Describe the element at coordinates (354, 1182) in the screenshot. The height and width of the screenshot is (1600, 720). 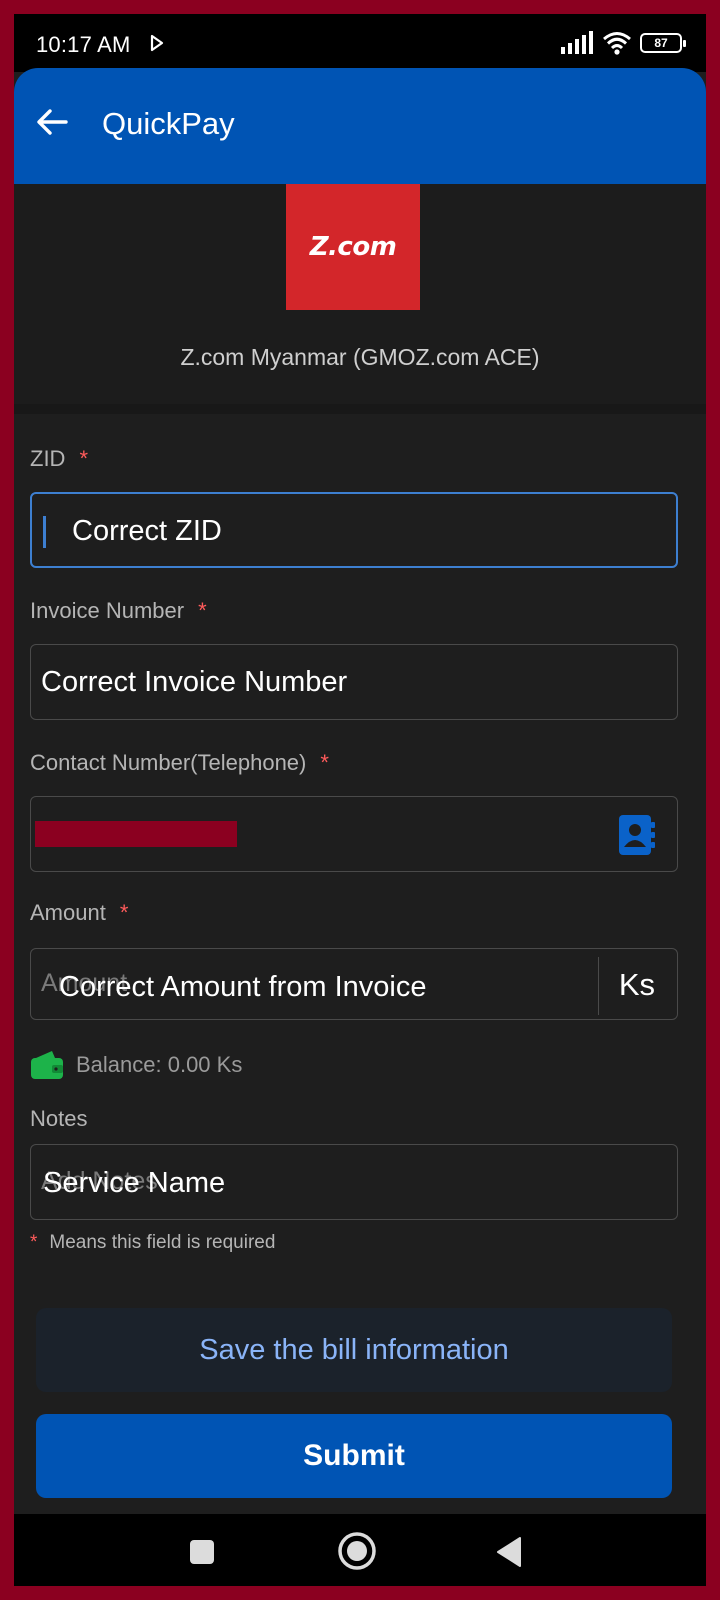
I see `notes-input: Add Notes Service Name` at that location.